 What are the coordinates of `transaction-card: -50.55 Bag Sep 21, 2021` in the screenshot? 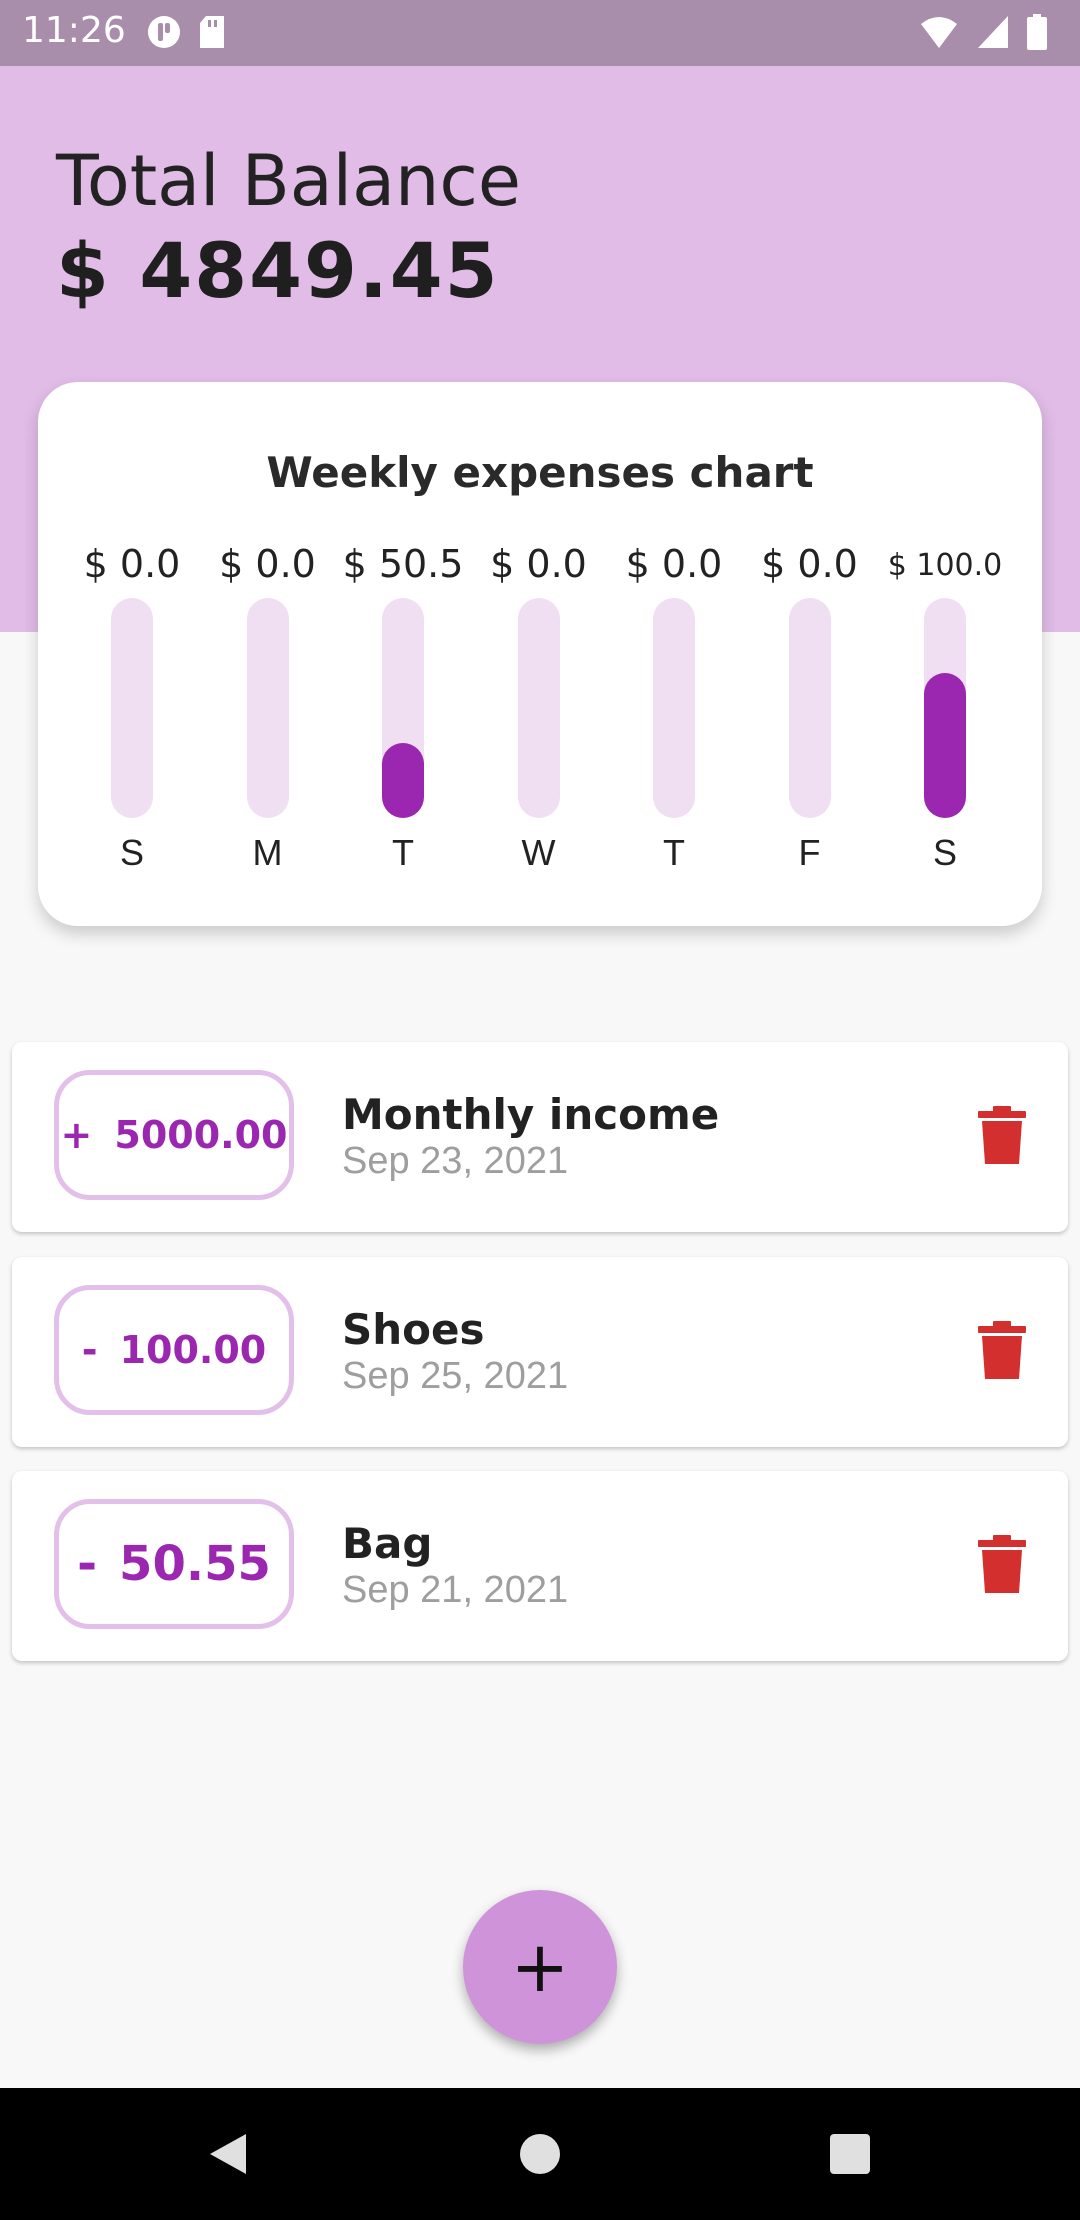 It's located at (540, 1566).